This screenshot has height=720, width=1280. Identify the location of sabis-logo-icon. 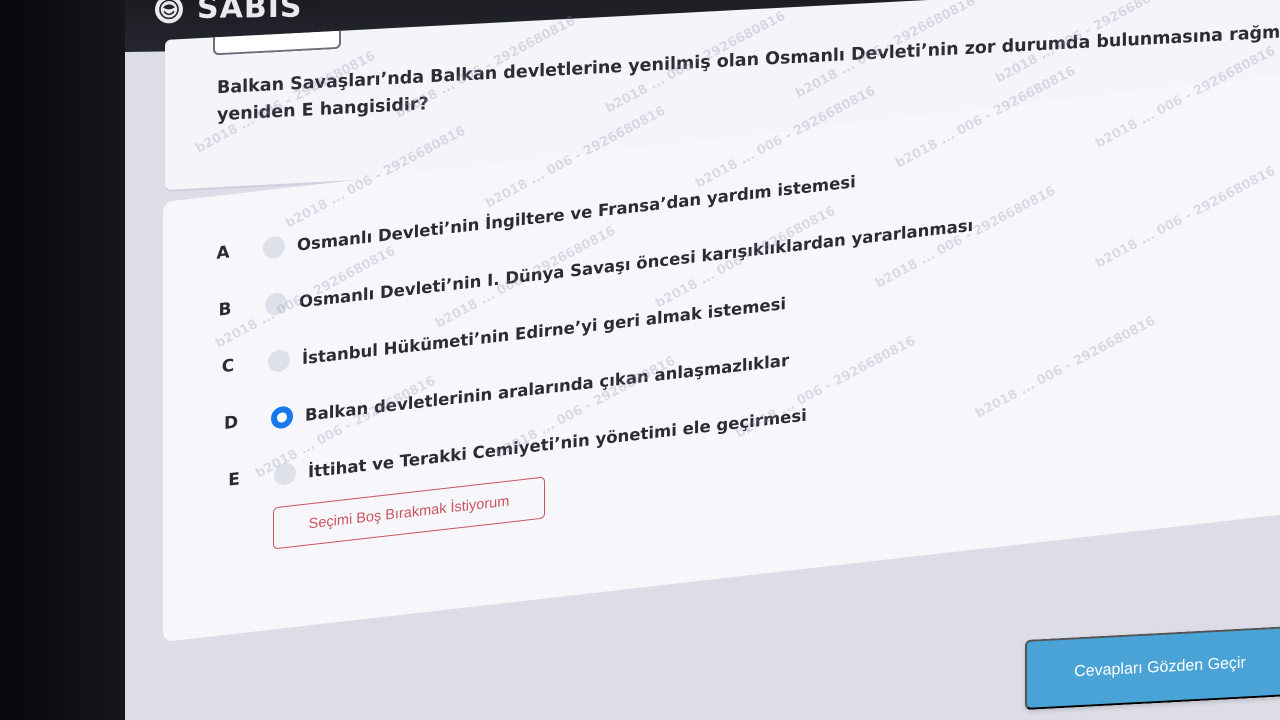
(169, 12).